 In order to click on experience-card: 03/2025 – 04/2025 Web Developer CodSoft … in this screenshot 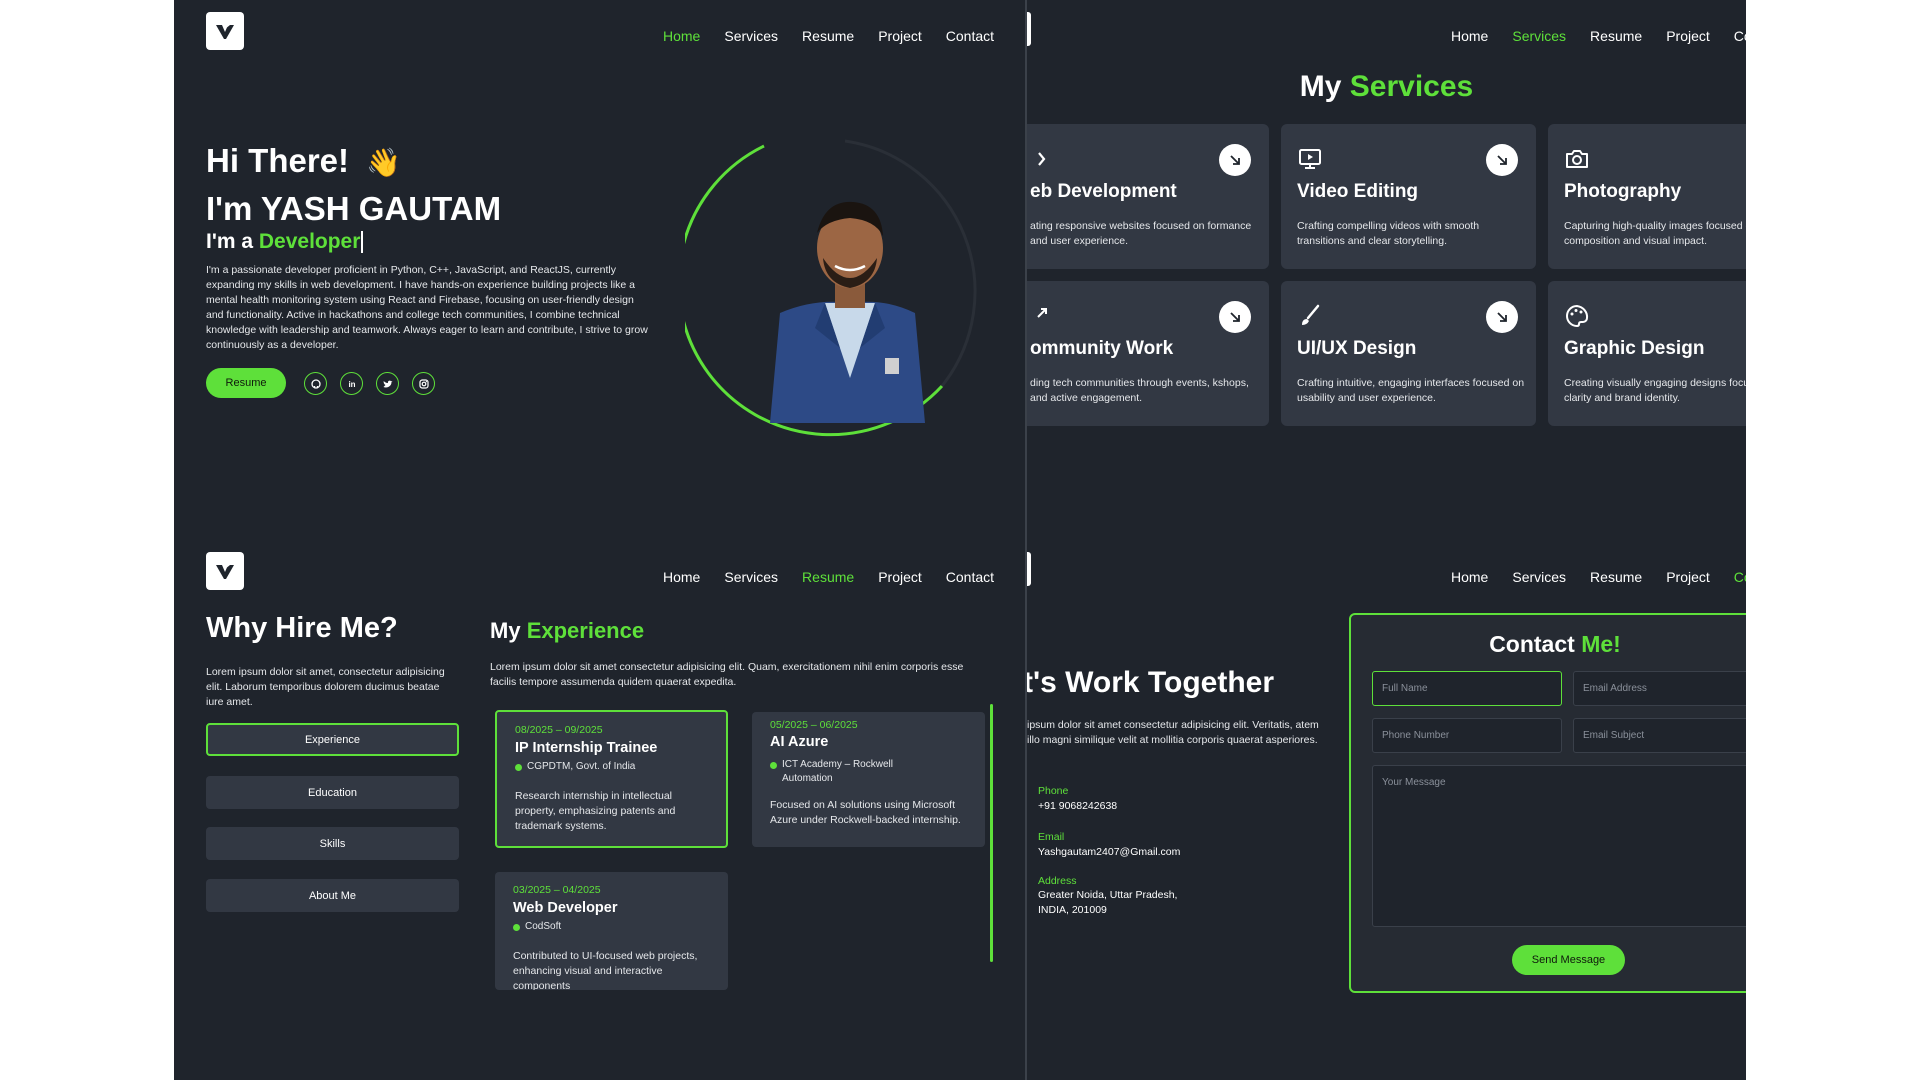, I will do `click(611, 931)`.